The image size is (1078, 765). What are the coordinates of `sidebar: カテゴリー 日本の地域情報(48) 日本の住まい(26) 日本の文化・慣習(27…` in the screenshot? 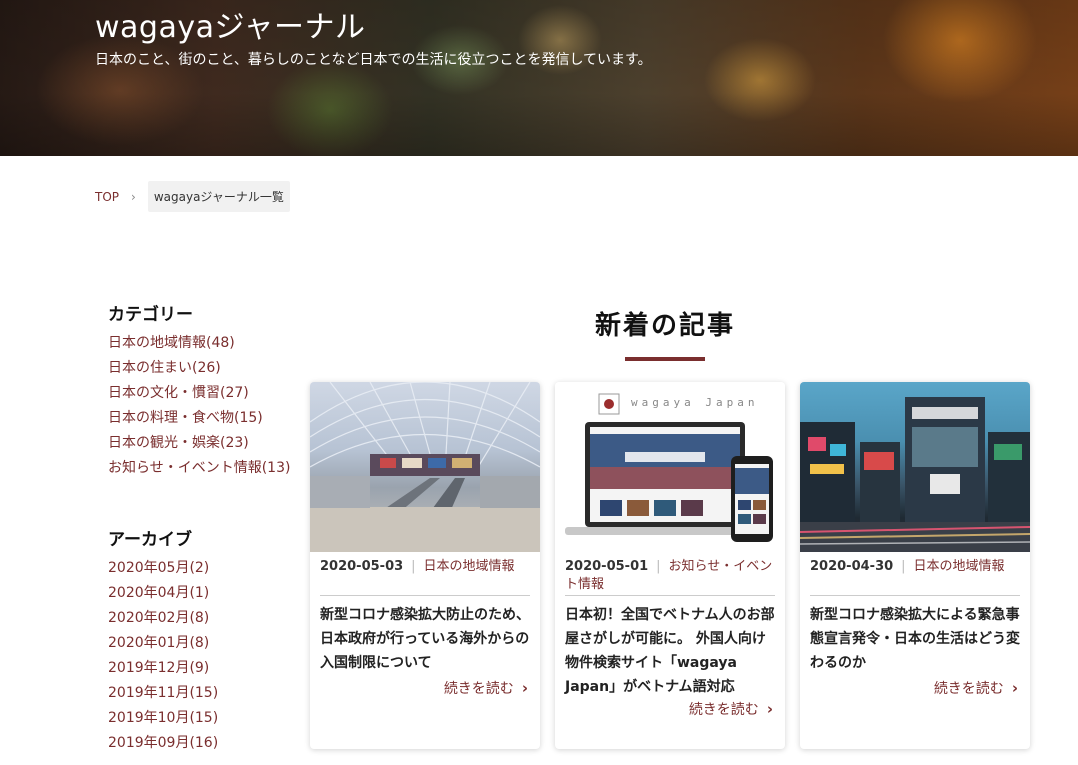 It's located at (208, 528).